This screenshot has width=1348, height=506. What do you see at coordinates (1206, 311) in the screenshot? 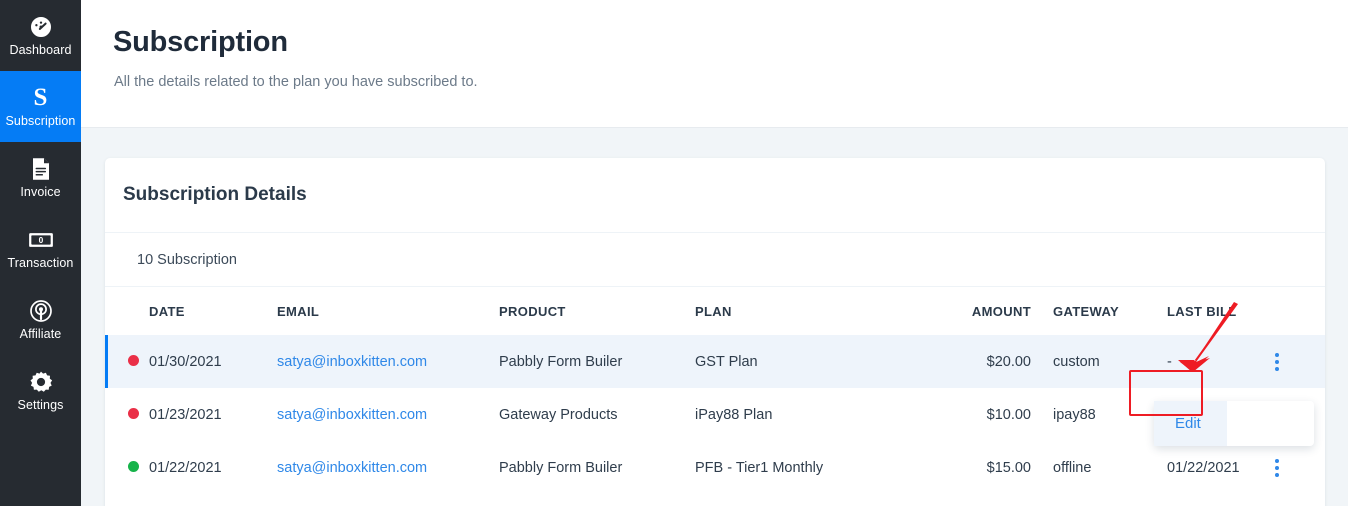
I see `column-last-bill: LAST BILL` at bounding box center [1206, 311].